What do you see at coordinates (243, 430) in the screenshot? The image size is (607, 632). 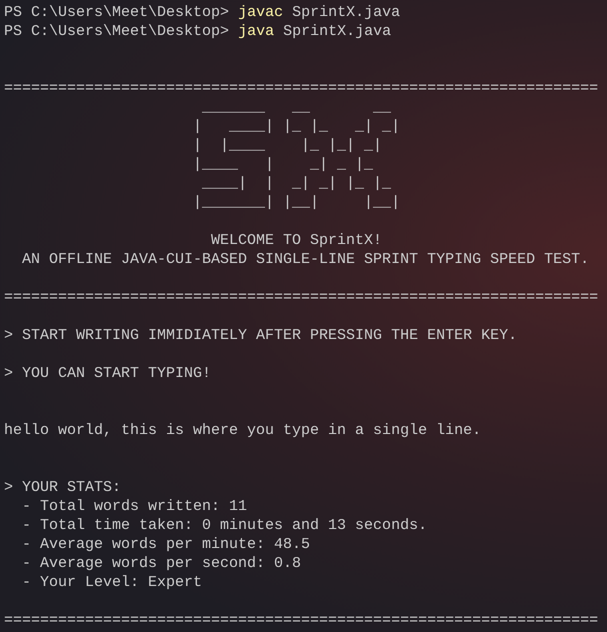 I see `typed-text: hello world, this is where you type in a single line.` at bounding box center [243, 430].